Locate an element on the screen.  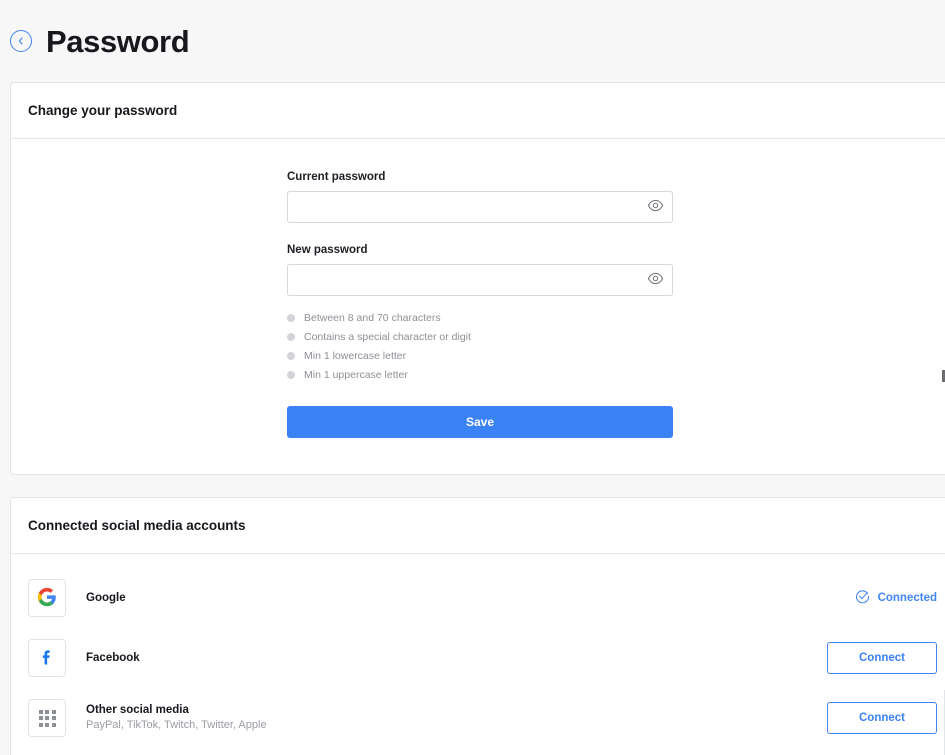
chevron-left-circle-icon is located at coordinates (21, 41).